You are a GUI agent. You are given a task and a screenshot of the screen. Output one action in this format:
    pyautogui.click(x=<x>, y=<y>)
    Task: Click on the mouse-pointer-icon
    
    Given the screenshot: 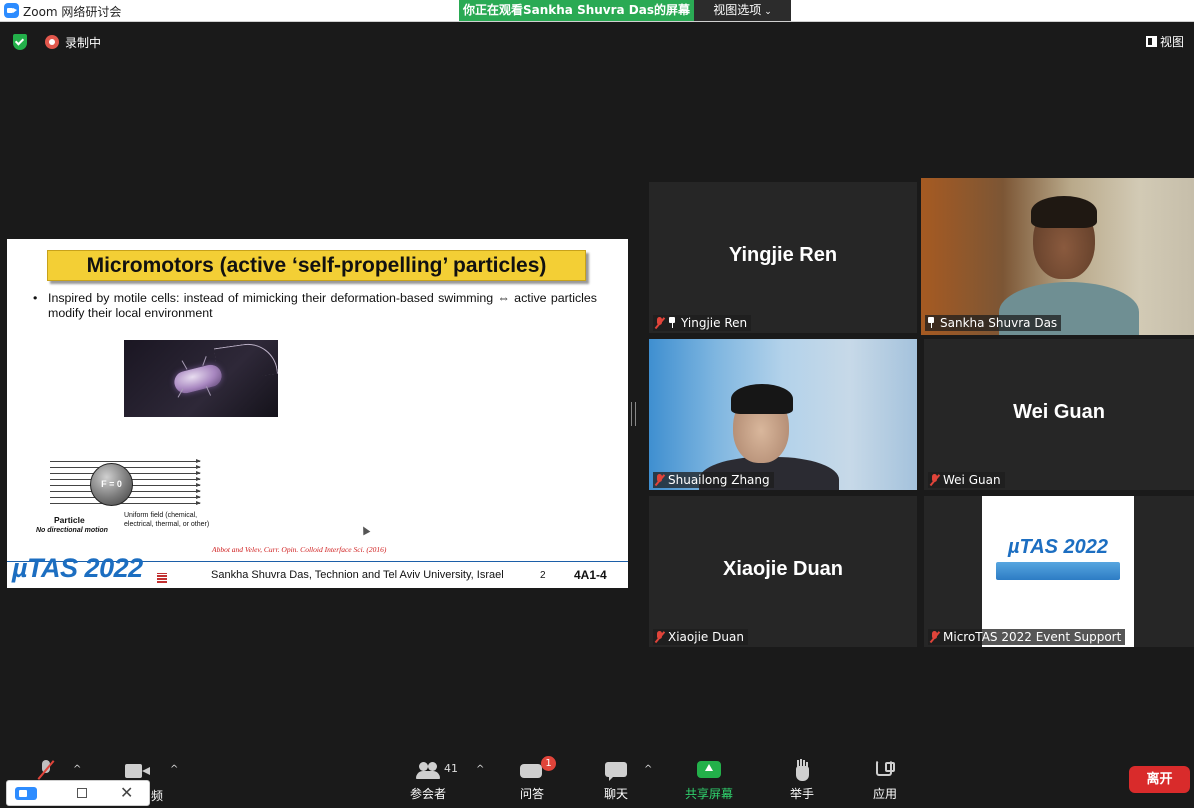 What is the action you would take?
    pyautogui.click(x=365, y=530)
    